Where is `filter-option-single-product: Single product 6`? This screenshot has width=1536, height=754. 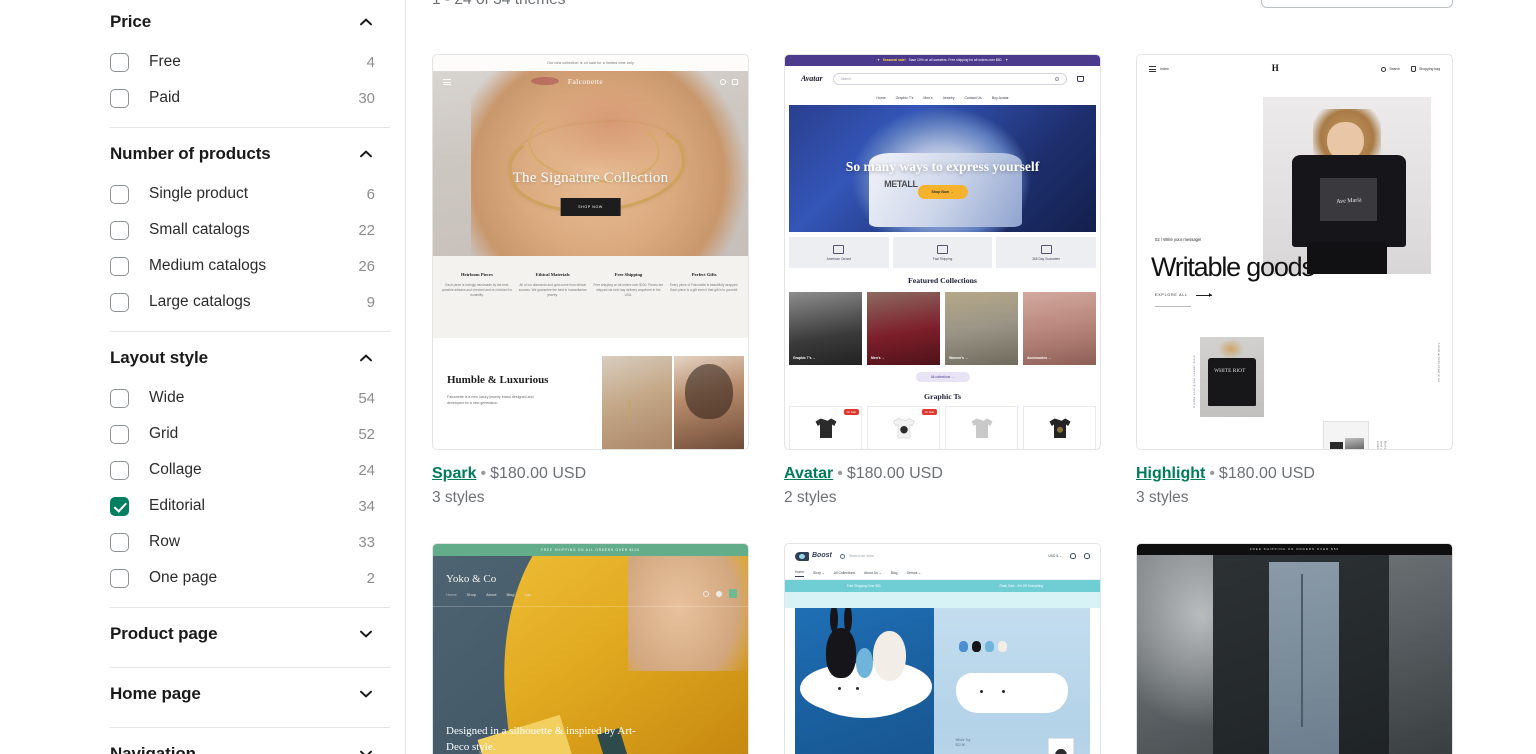
filter-option-single-product: Single product 6 is located at coordinates (249, 194).